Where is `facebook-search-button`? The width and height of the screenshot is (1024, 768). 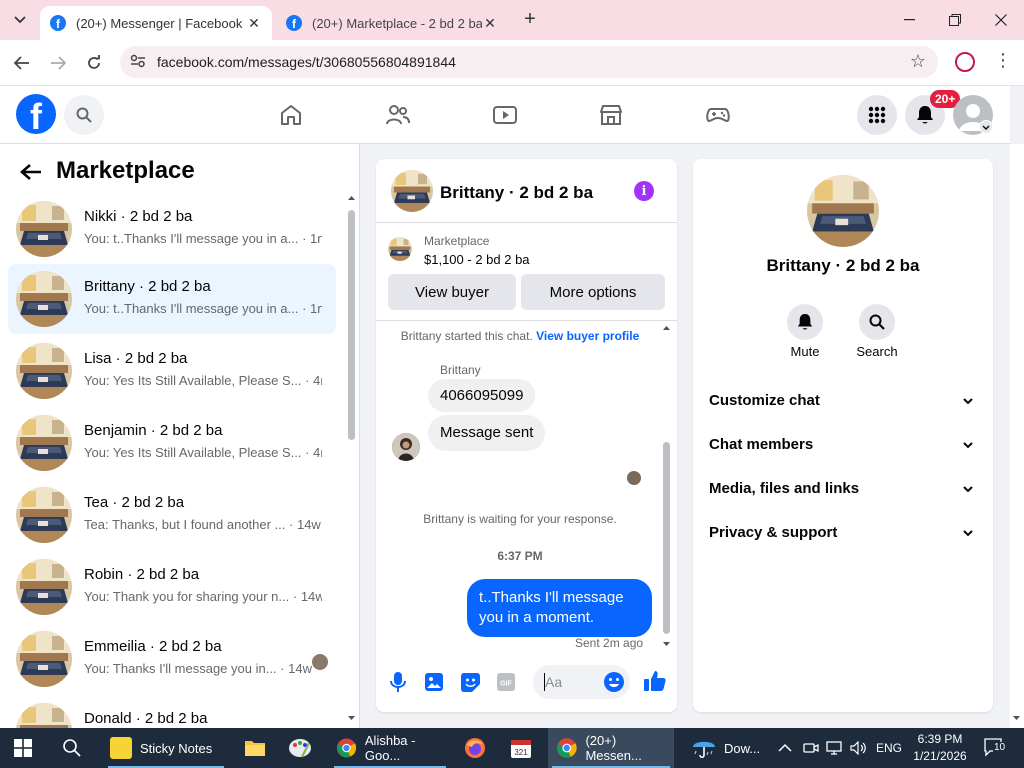
facebook-search-button is located at coordinates (84, 115).